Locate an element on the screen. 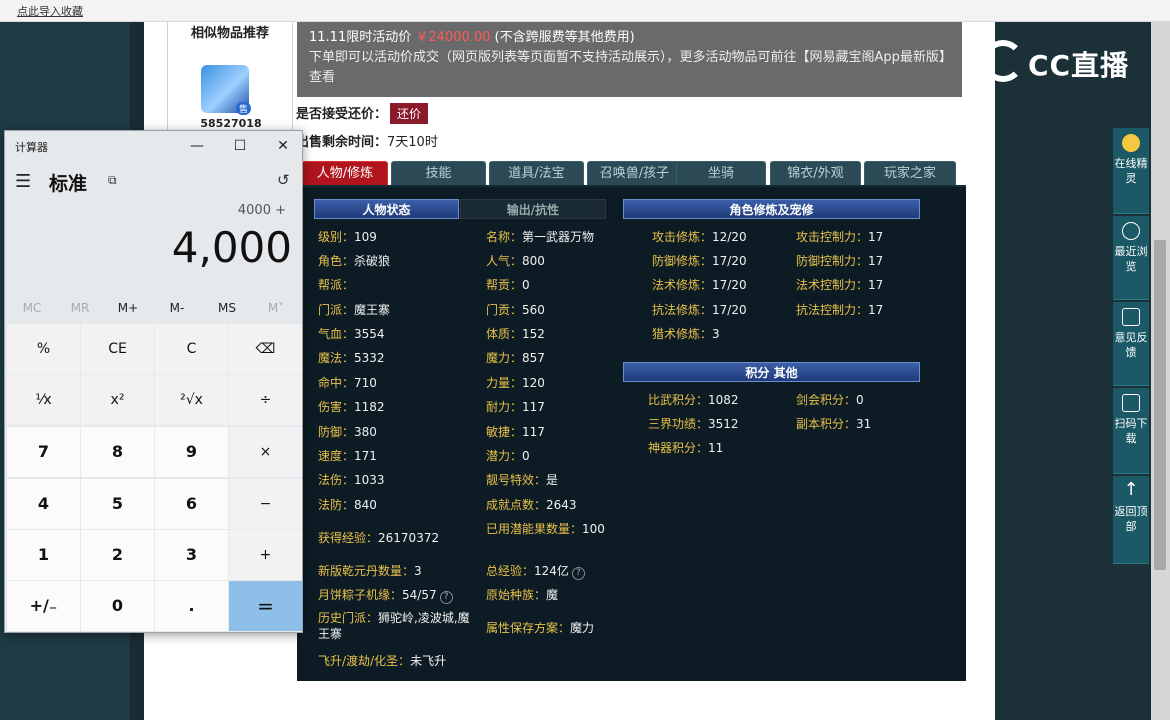 Image resolution: width=1170 pixels, height=720 pixels. stat-row: 帮派： is located at coordinates (336, 285).